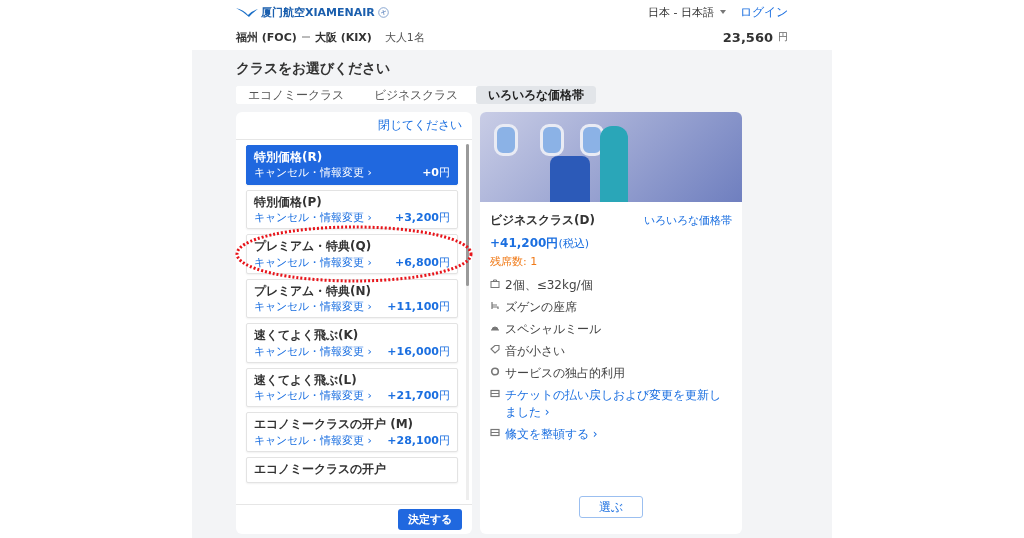 Image resolution: width=1024 pixels, height=538 pixels. Describe the element at coordinates (352, 165) in the screenshot. I see `fare-option: 特別価格(R) キャンセル・情報変更 › +0円` at that location.